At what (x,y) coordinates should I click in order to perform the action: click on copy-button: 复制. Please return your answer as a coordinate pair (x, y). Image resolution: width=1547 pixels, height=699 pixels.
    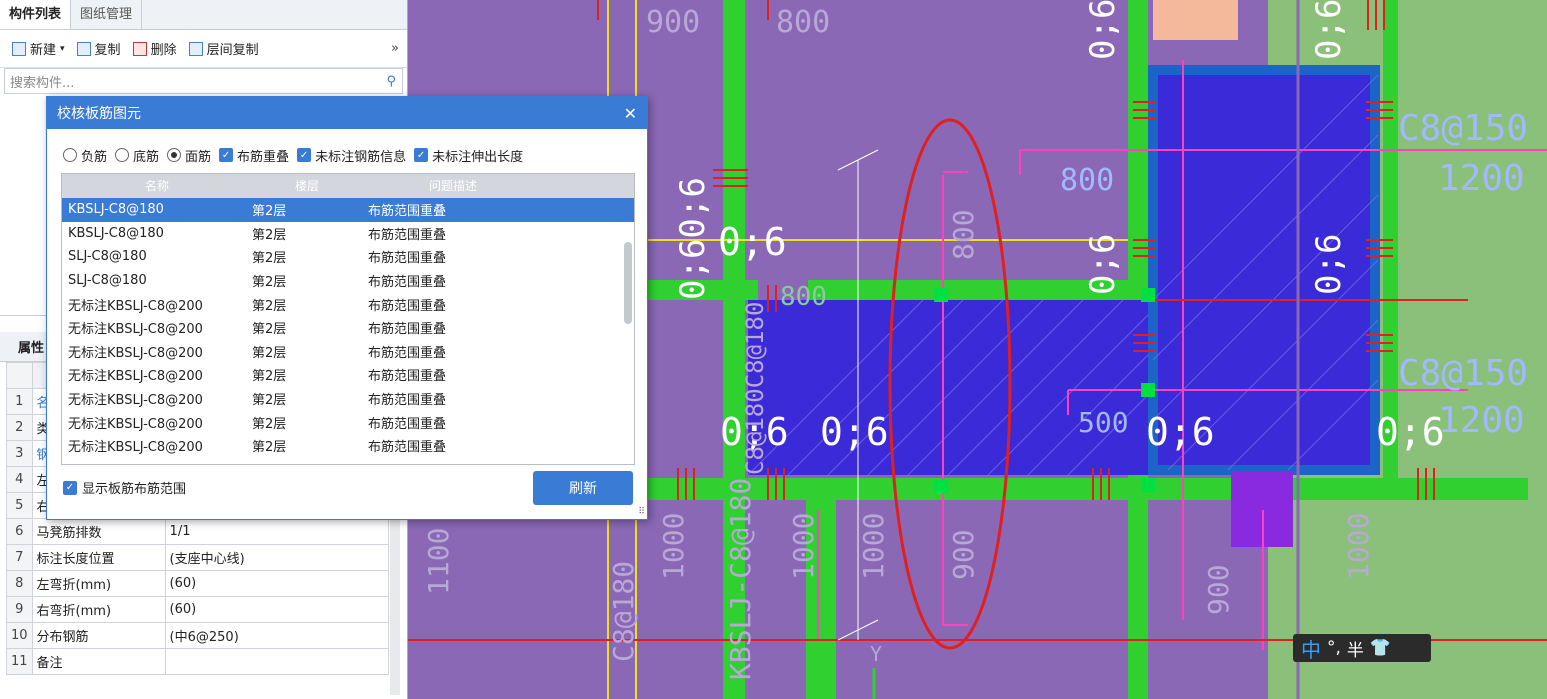
    Looking at the image, I should click on (98, 48).